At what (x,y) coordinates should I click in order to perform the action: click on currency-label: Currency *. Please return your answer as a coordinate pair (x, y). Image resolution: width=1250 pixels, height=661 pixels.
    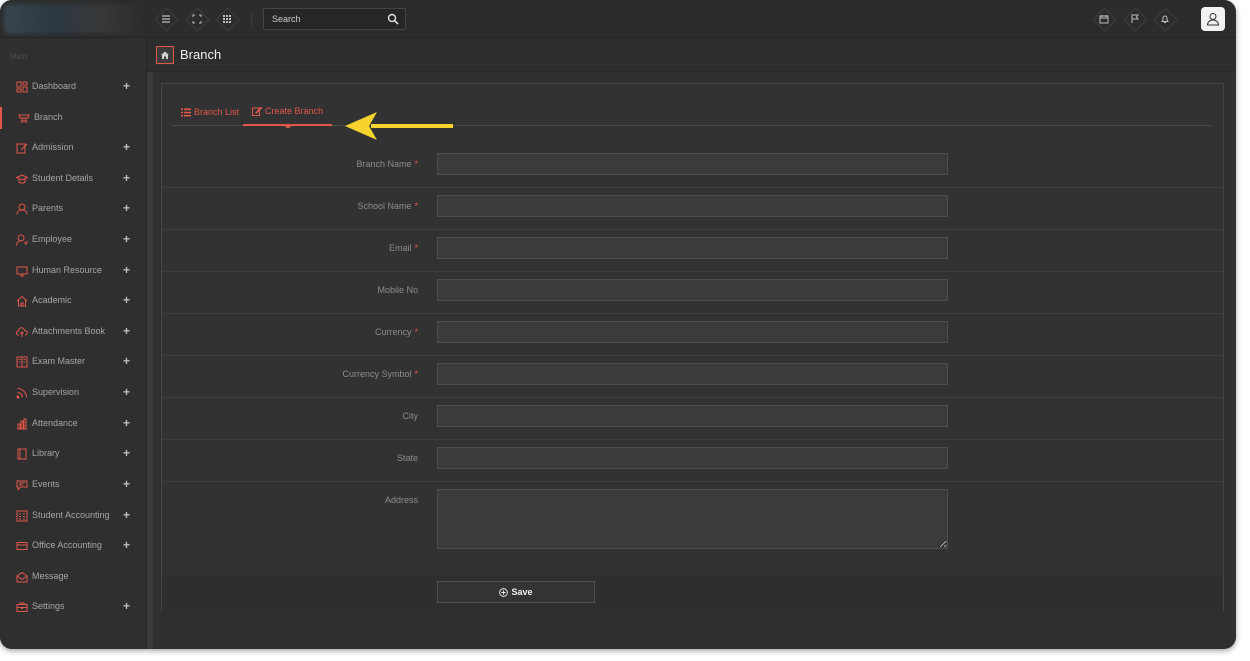
    Looking at the image, I should click on (396, 332).